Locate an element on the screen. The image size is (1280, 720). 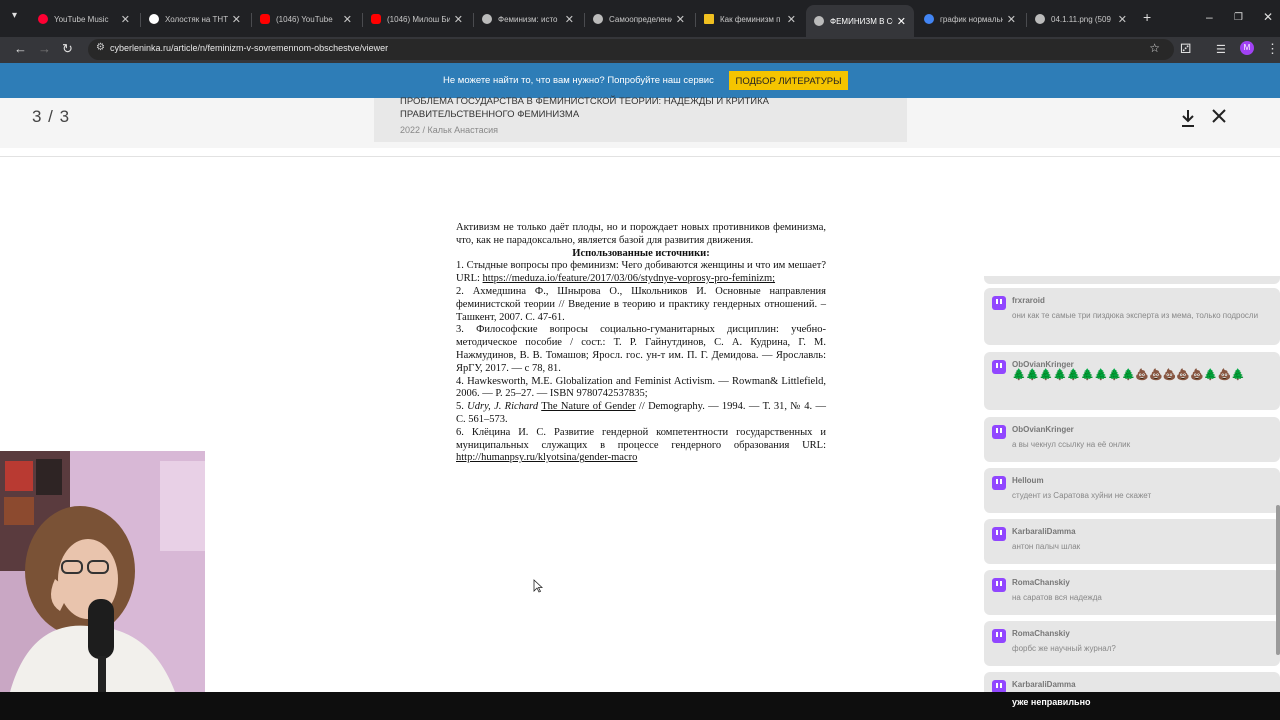
tab-title: Самоопределени is located at coordinates (640, 19).